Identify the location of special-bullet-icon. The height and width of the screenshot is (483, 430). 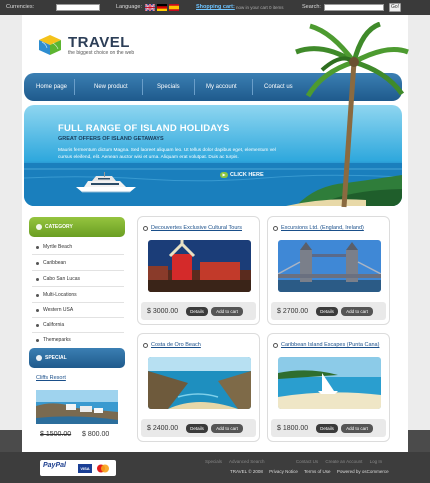
(39, 358).